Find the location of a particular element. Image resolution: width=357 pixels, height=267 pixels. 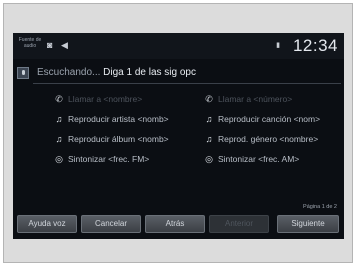

voice-help-button: Ayuda voz is located at coordinates (47, 224).